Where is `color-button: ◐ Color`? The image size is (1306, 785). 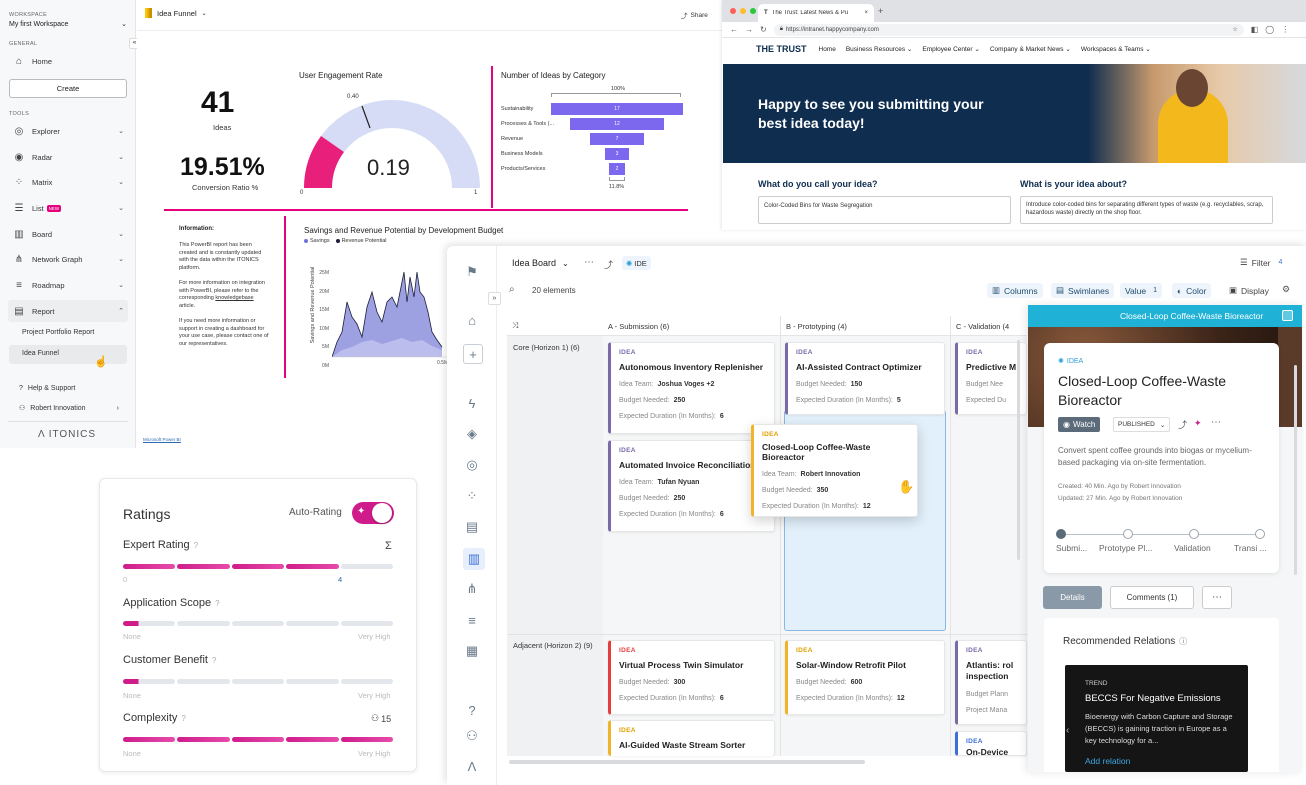
color-button: ◐ Color is located at coordinates (1192, 290).